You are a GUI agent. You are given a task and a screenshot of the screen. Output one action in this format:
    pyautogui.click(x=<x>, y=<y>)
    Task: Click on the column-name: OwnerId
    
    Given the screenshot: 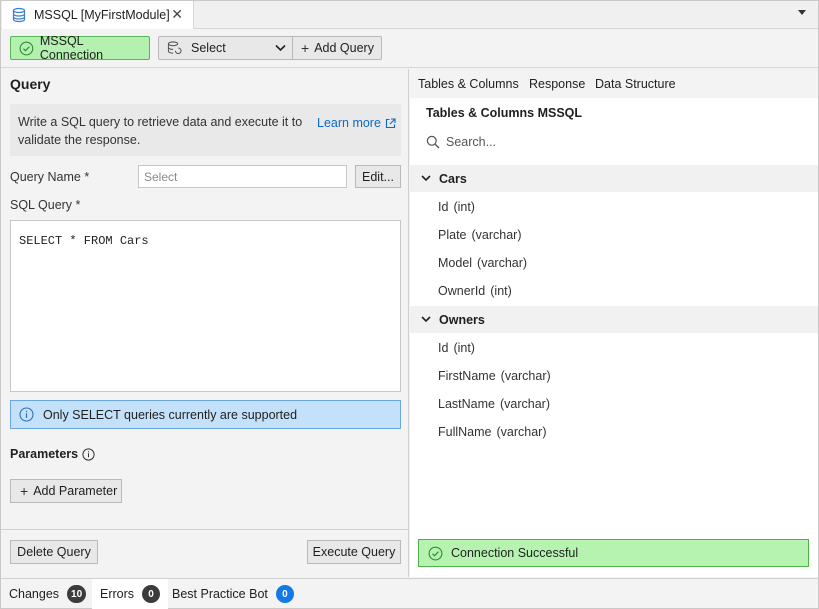 What is the action you would take?
    pyautogui.click(x=462, y=291)
    